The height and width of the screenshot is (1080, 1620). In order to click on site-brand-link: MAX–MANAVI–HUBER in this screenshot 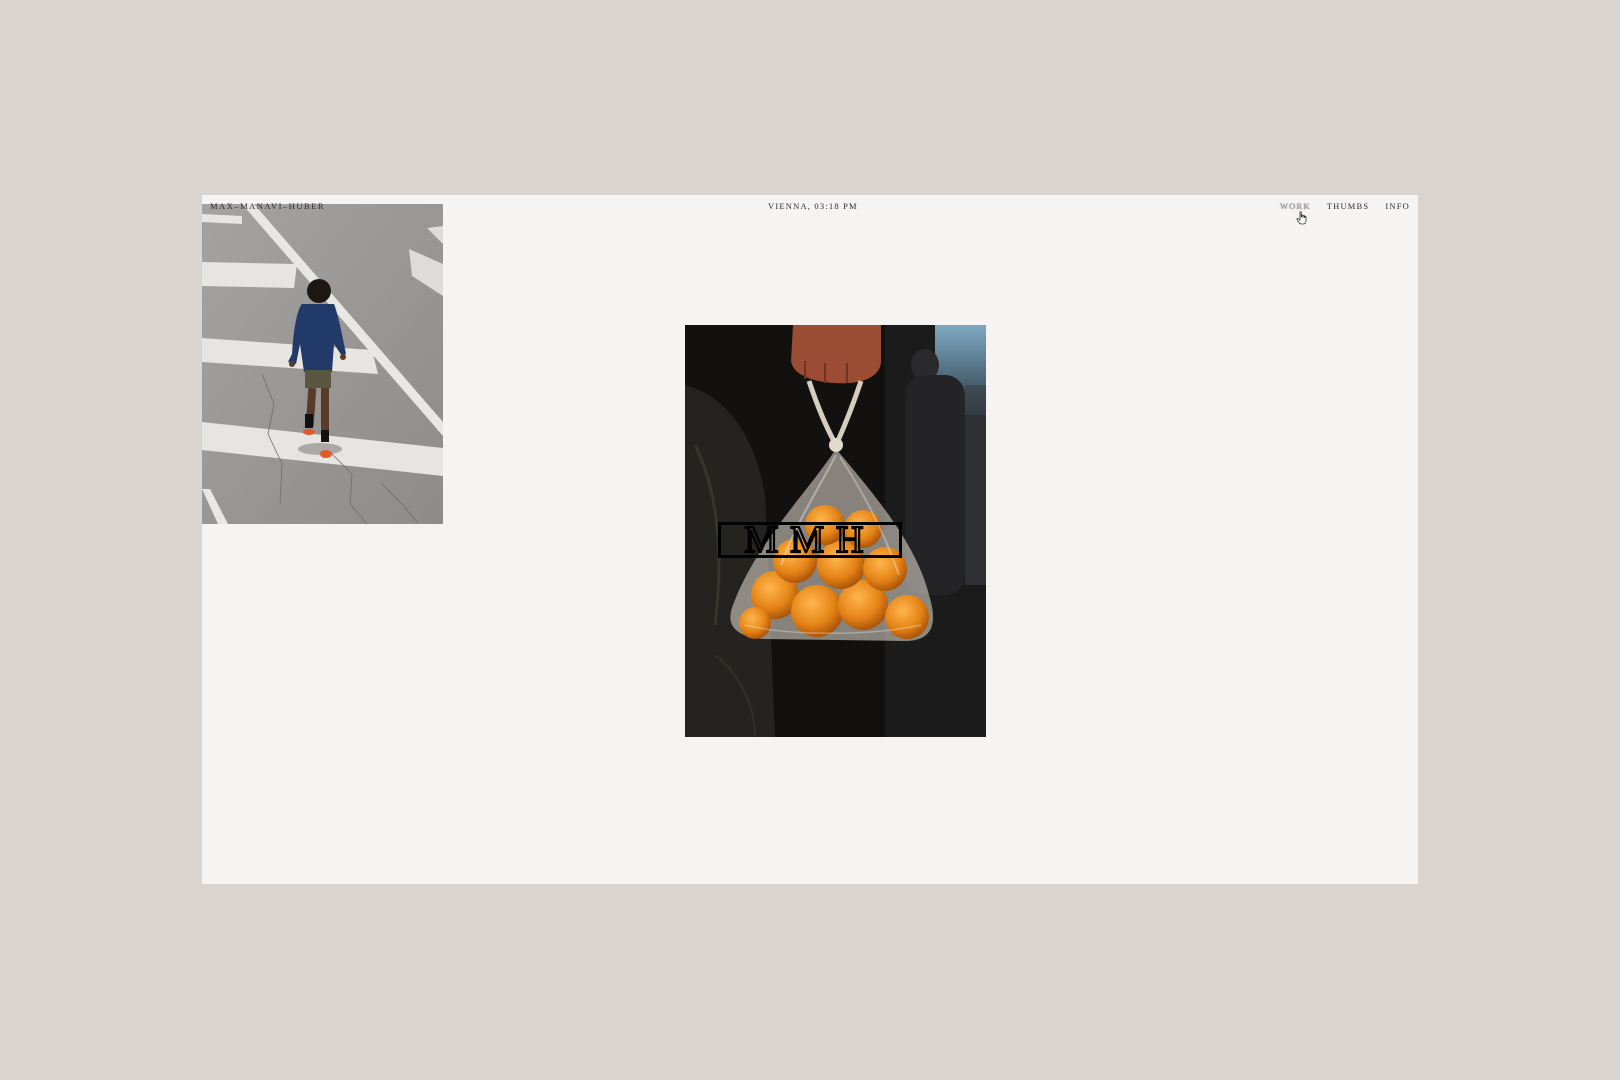, I will do `click(267, 206)`.